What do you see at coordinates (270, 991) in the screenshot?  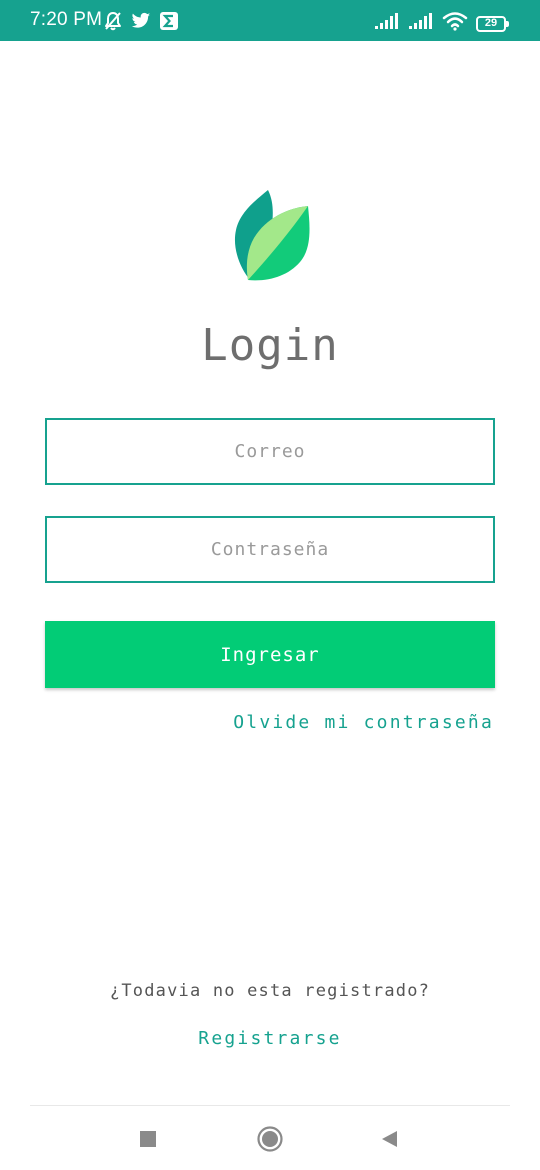 I see `not-registered-text: ¿Todavia no esta registrado?` at bounding box center [270, 991].